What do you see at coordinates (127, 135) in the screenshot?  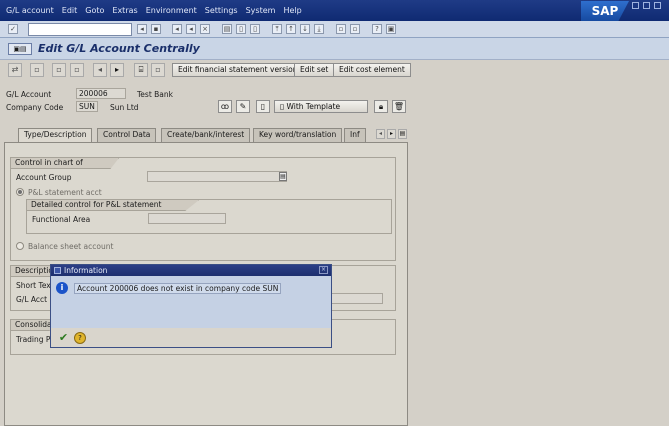 I see `tab-control-data: Control Data` at bounding box center [127, 135].